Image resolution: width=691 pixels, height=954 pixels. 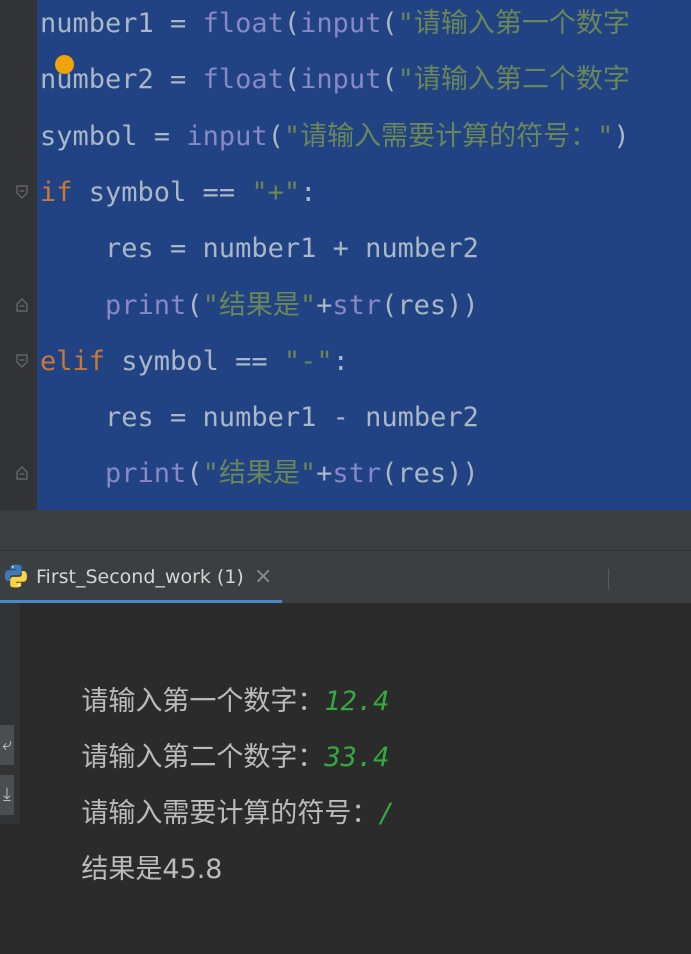 What do you see at coordinates (73, 361) in the screenshot?
I see `code-token: elif` at bounding box center [73, 361].